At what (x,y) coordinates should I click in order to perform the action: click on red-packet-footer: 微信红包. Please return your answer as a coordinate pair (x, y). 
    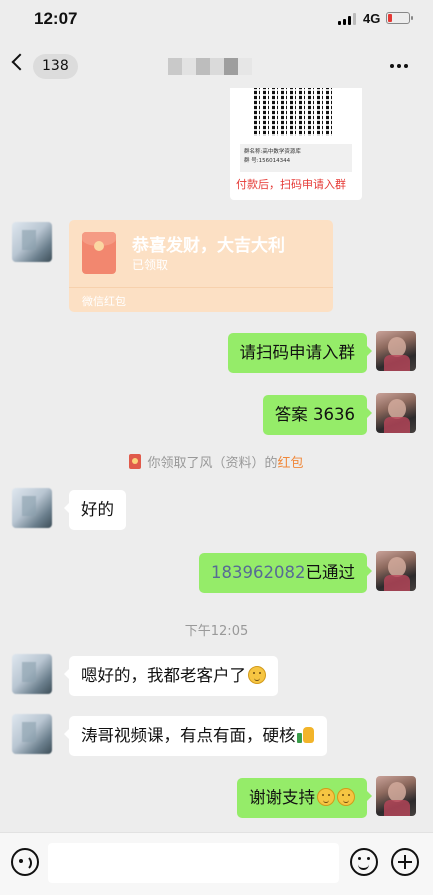
    Looking at the image, I should click on (104, 301).